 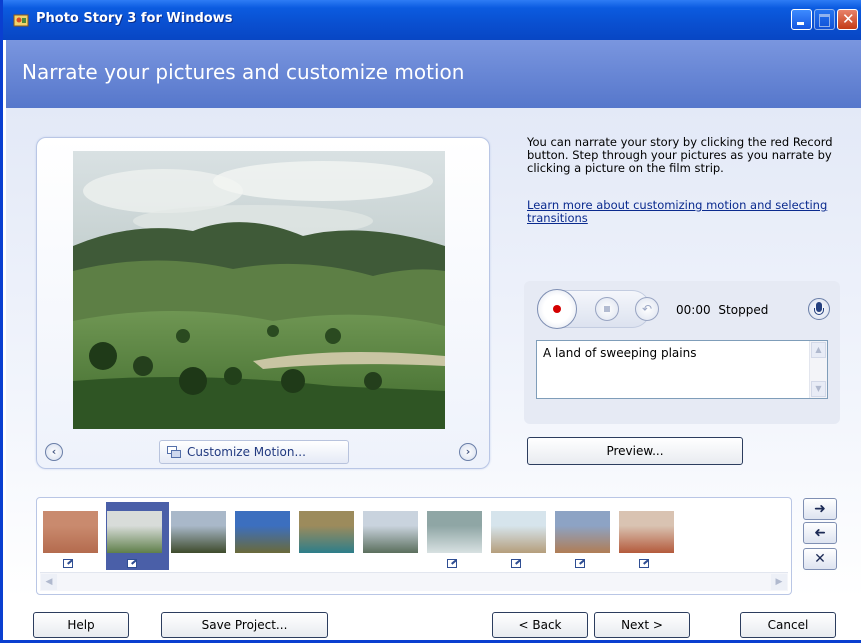 I want to click on microphone-button, so click(x=819, y=309).